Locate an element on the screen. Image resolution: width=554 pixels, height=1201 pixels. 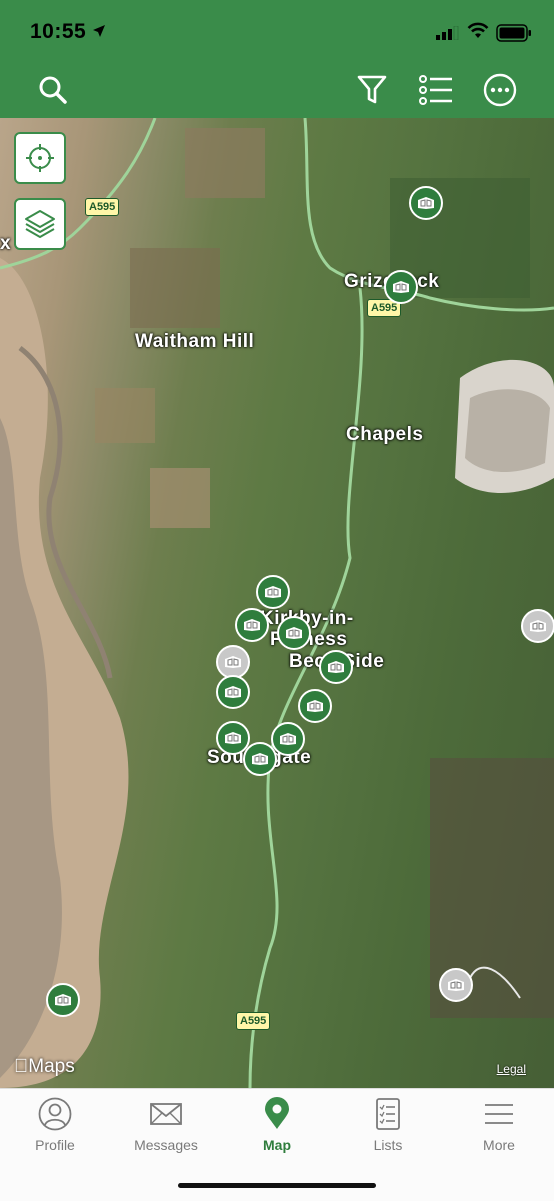
cellular-signal-icon is located at coordinates (447, 33).